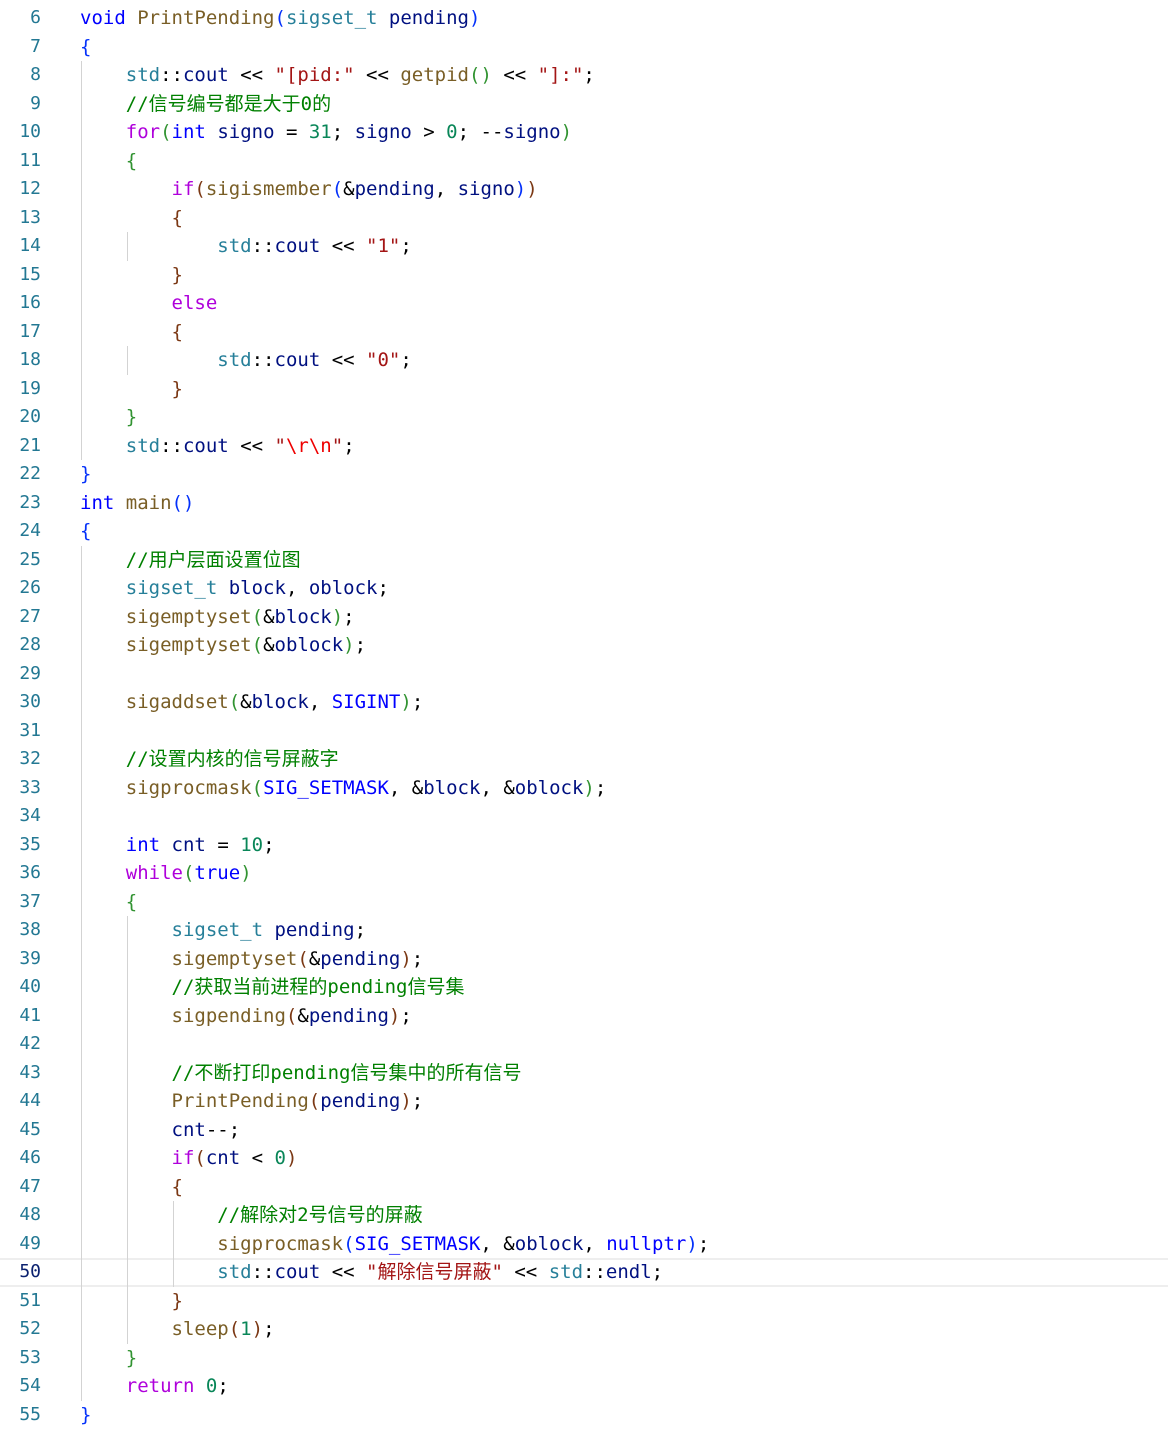 The image size is (1168, 1447). I want to click on code-line: 52 sleep(1);, so click(584, 1329).